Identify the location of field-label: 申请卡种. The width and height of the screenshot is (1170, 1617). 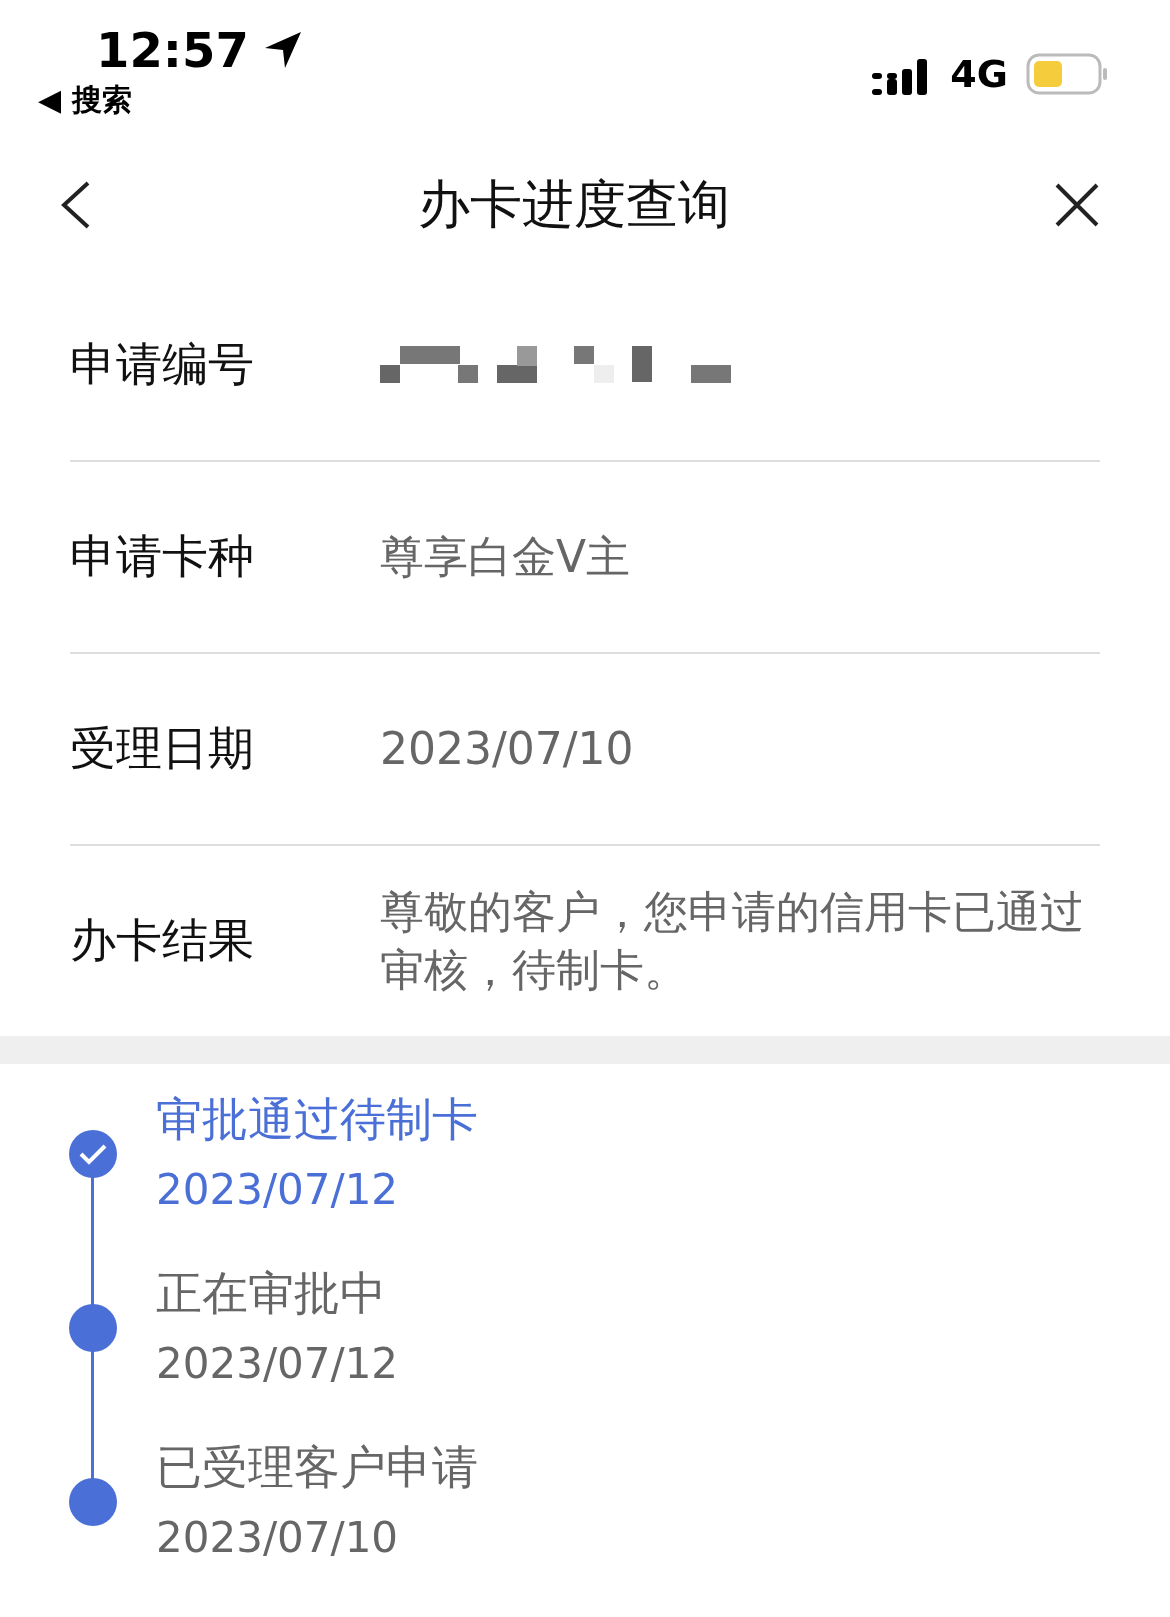
(162, 556).